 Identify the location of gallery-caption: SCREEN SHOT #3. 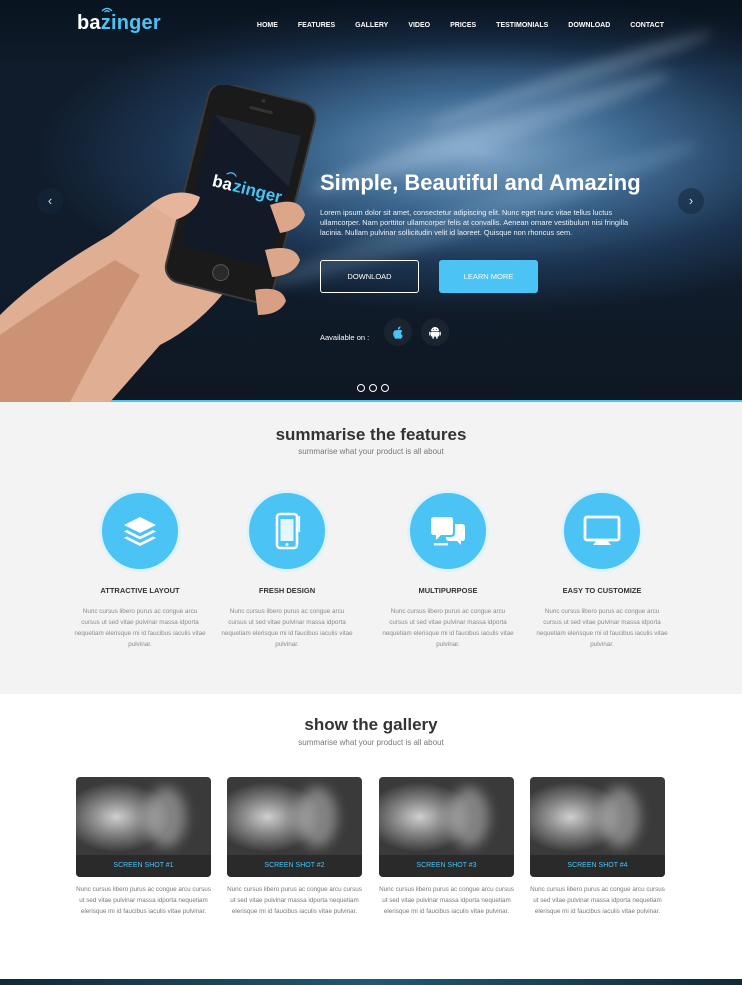
(446, 866).